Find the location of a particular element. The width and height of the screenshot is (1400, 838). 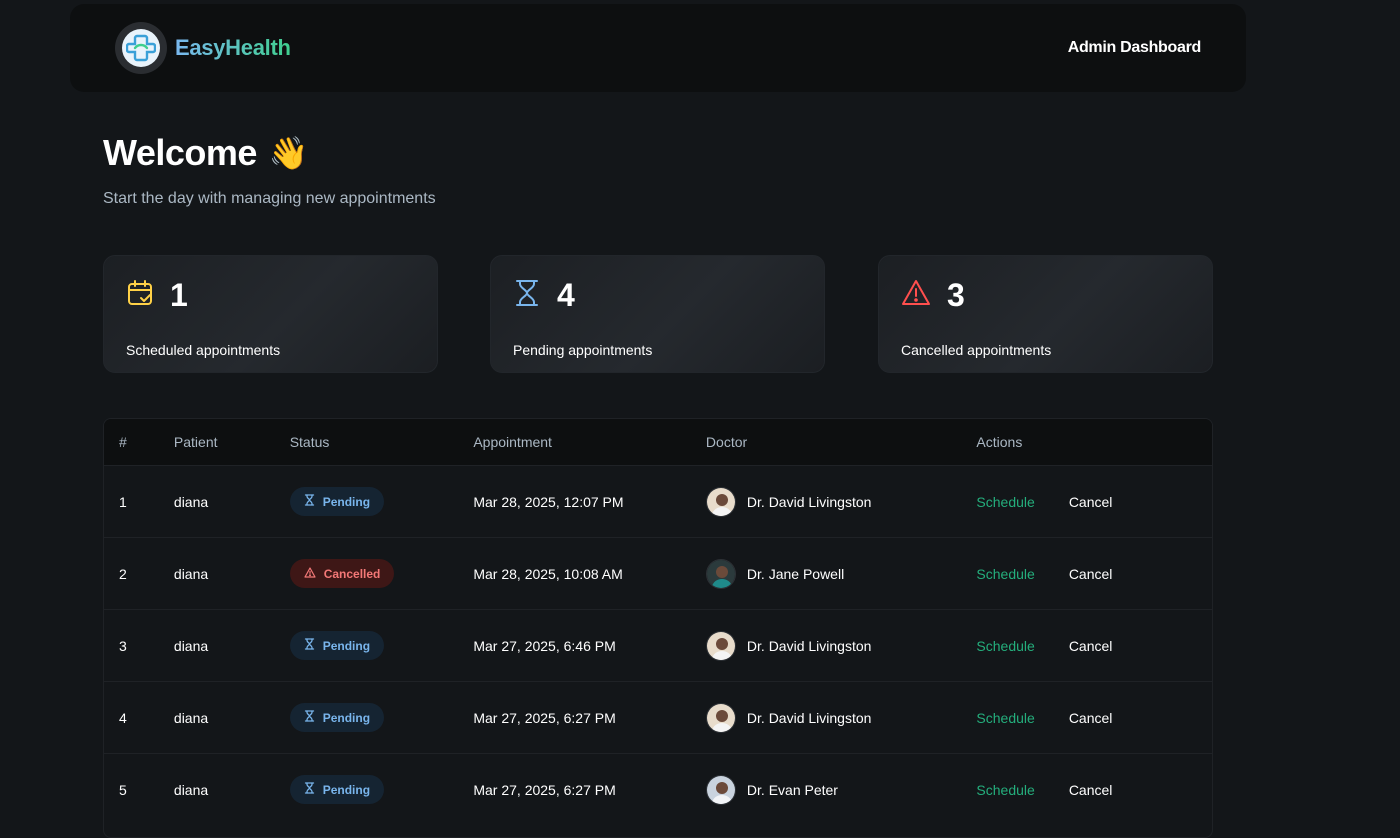

row-number: 3 is located at coordinates (123, 645).